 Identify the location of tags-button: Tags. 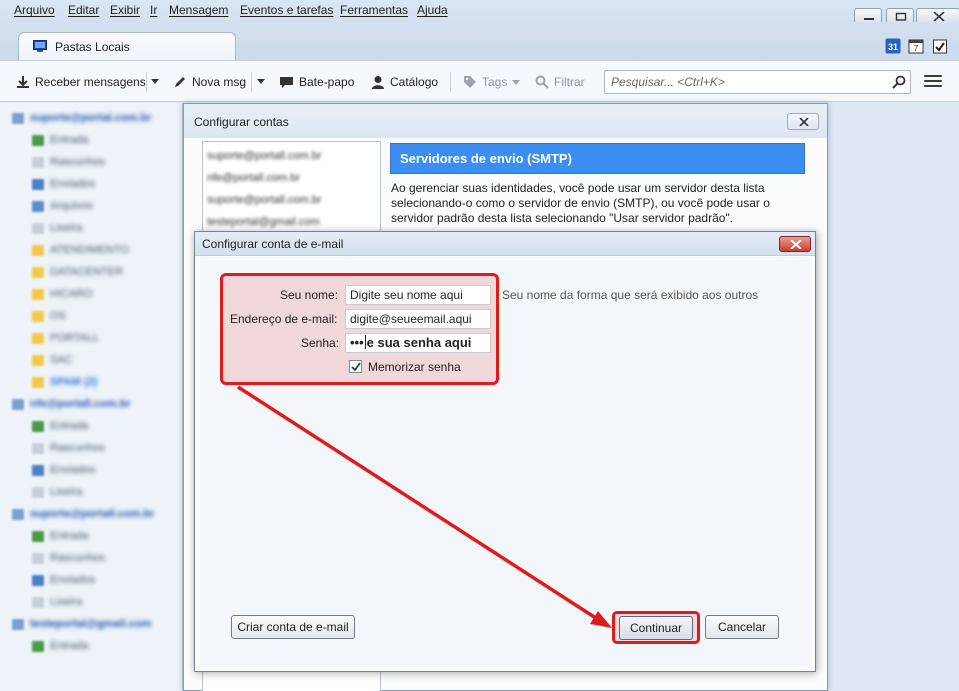
(492, 82).